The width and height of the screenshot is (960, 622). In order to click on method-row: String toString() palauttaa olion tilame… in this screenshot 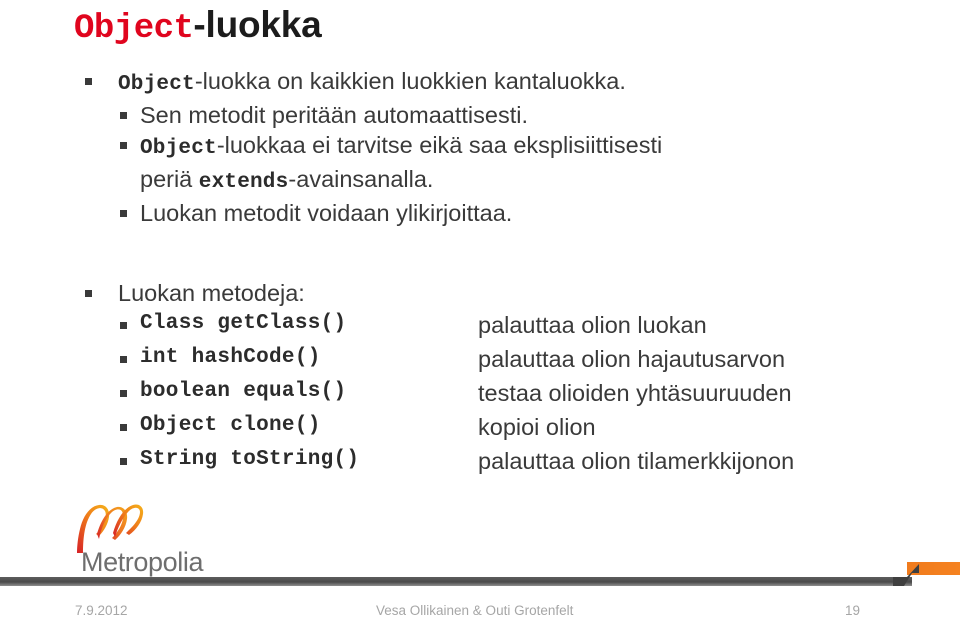, I will do `click(480, 461)`.